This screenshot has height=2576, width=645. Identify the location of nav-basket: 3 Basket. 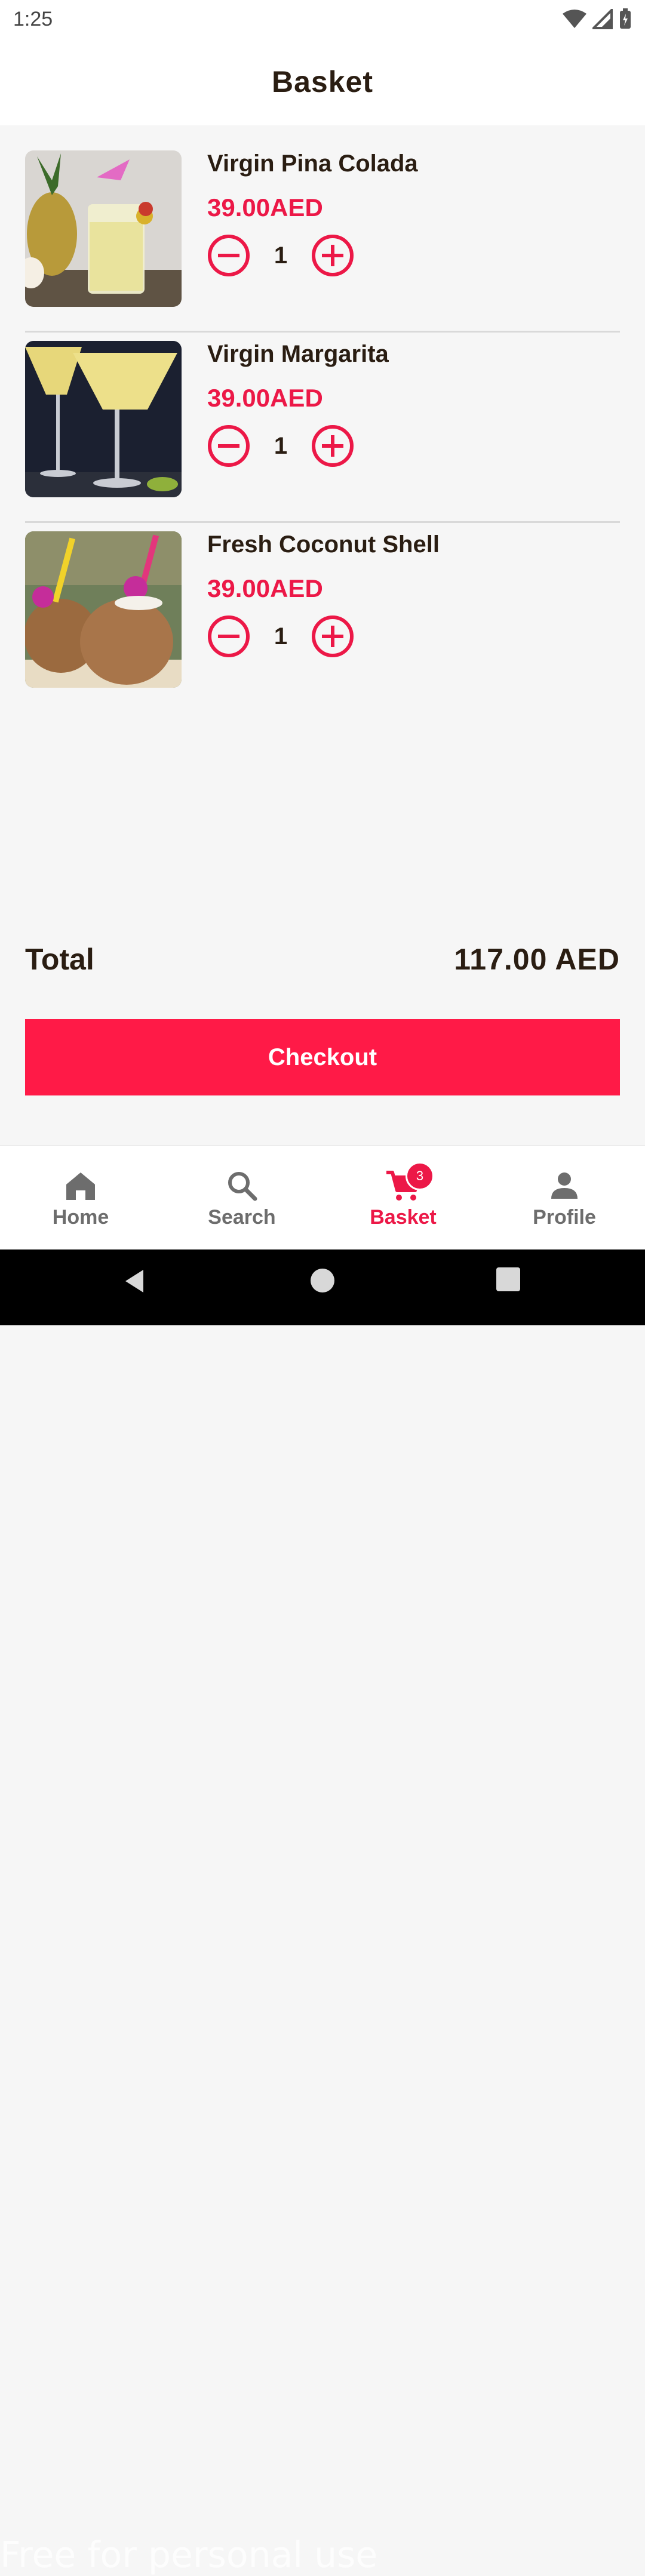
(403, 1198).